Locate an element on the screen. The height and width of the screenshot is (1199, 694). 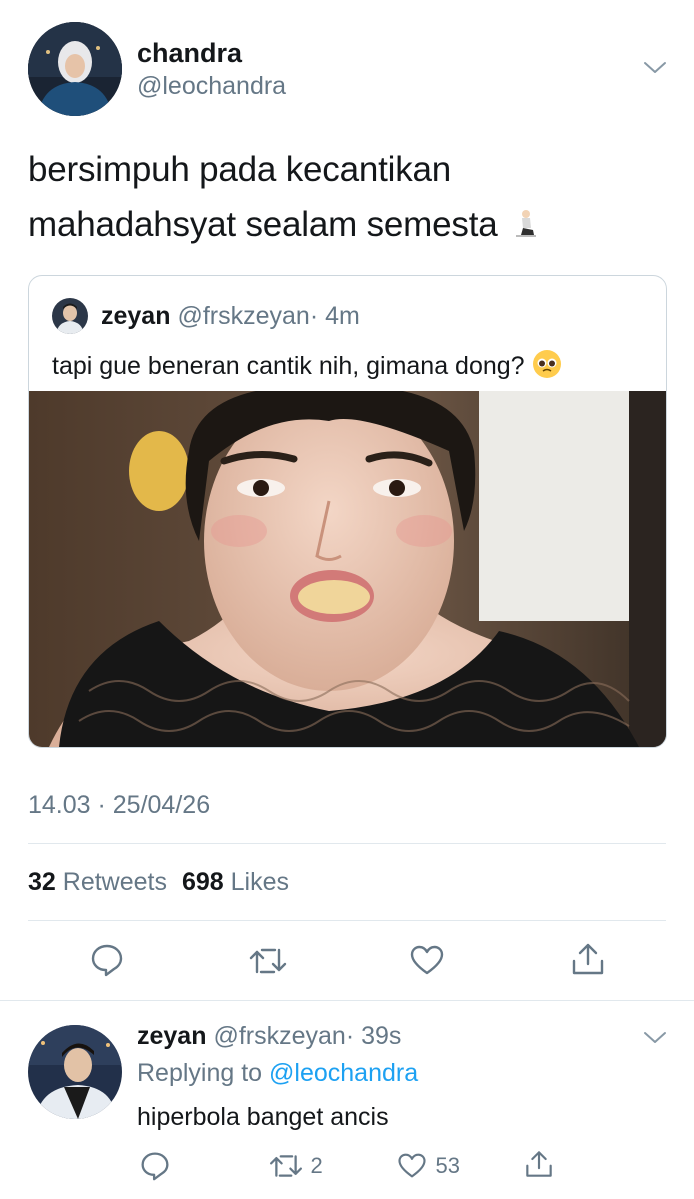
tweet-text-line2-wrap: mahadahsyat sealam semesta is located at coordinates (283, 226).